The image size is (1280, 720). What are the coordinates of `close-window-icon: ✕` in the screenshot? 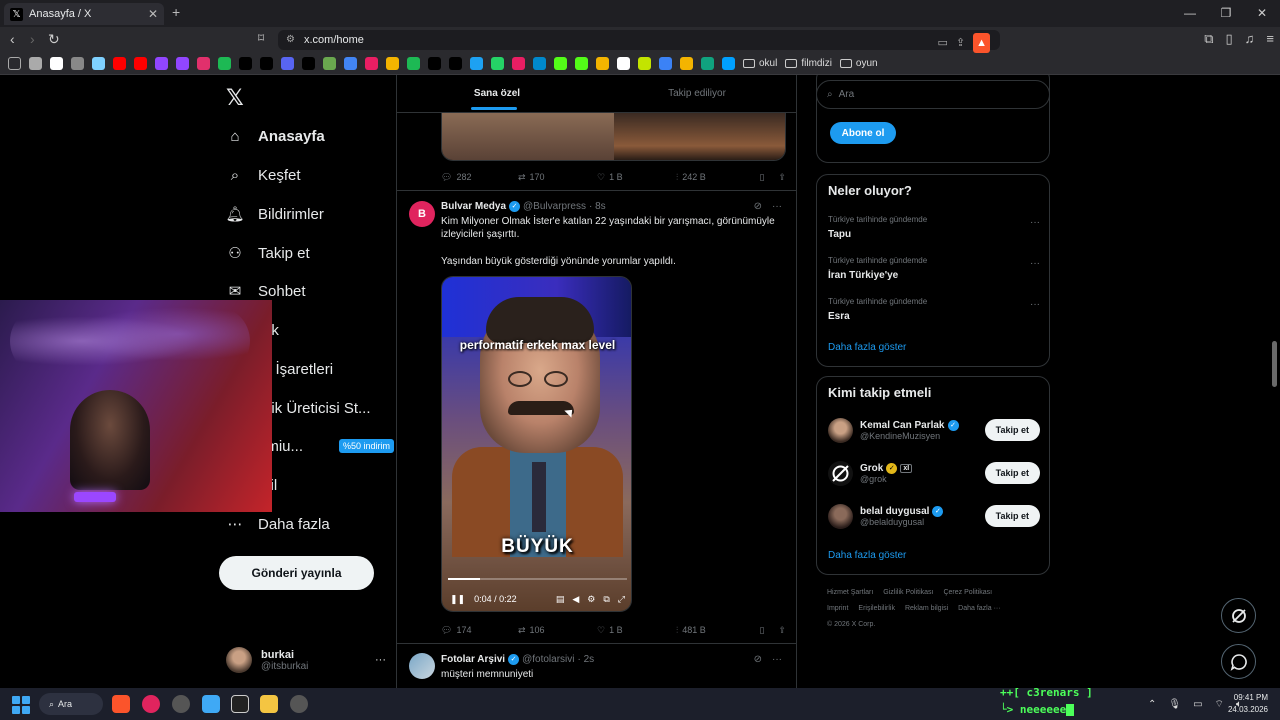 It's located at (1262, 13).